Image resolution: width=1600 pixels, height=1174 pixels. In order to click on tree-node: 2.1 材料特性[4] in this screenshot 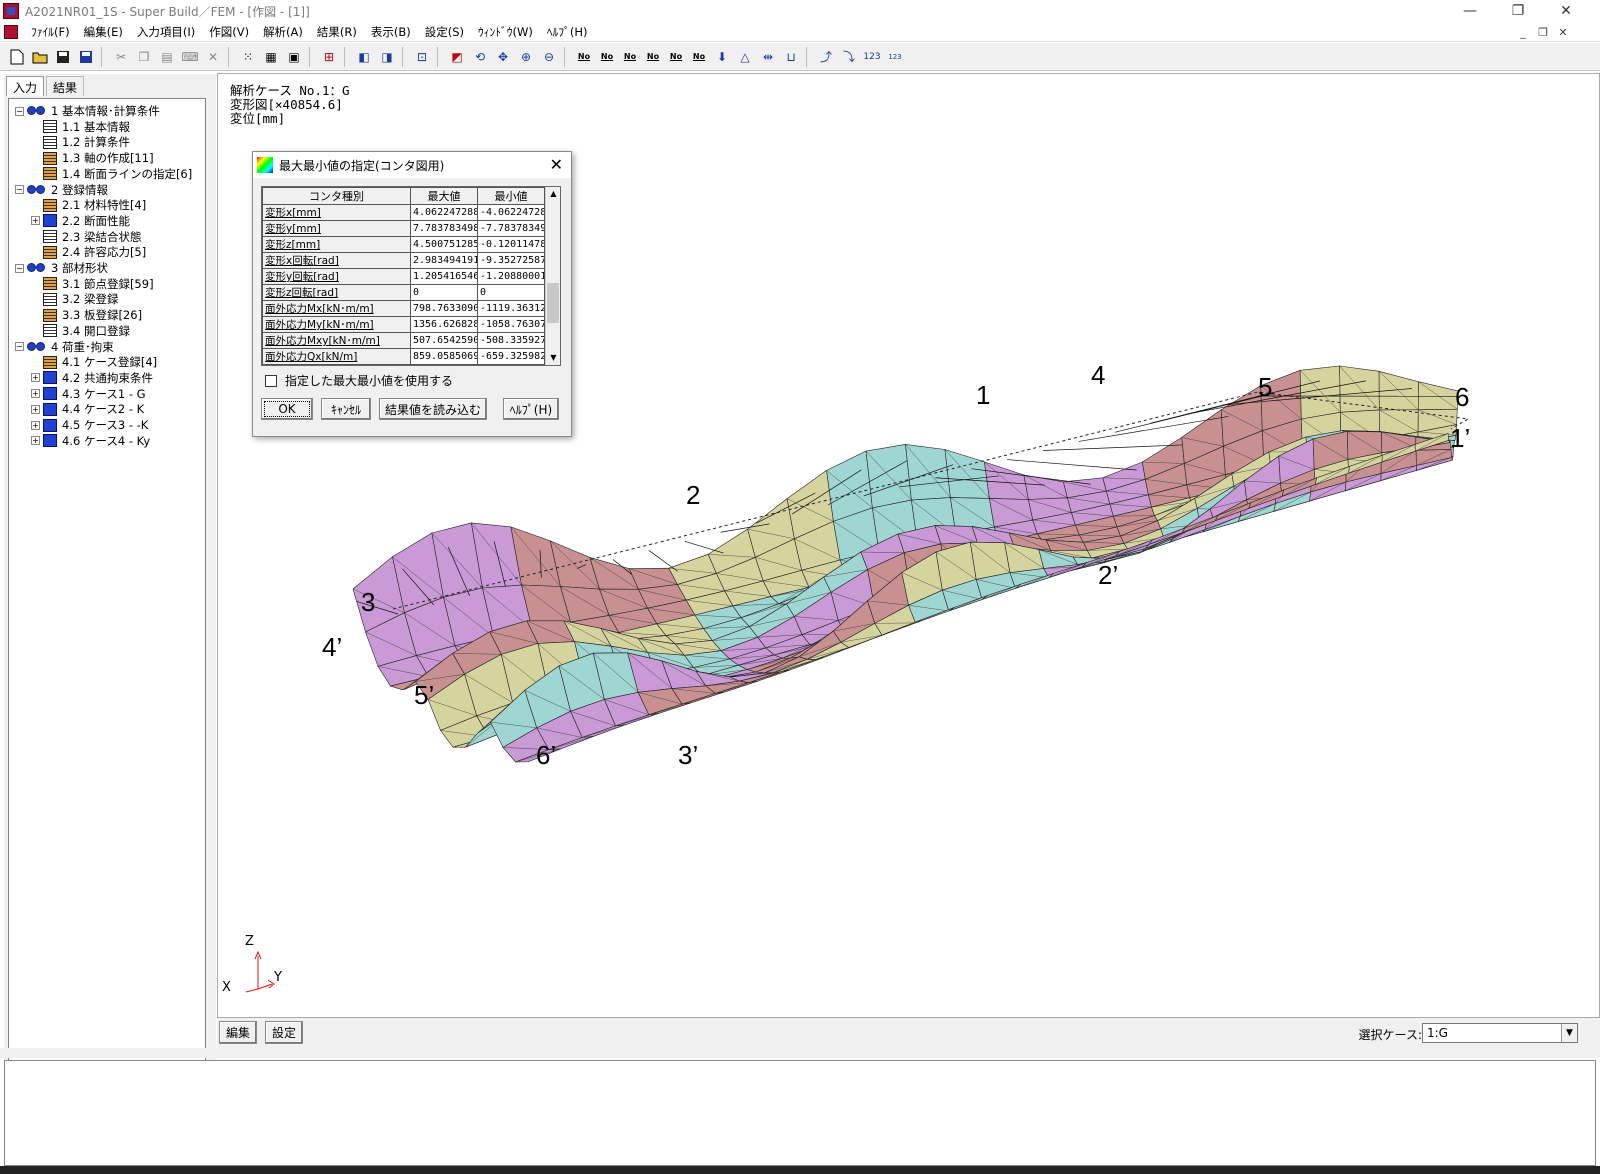, I will do `click(88, 205)`.